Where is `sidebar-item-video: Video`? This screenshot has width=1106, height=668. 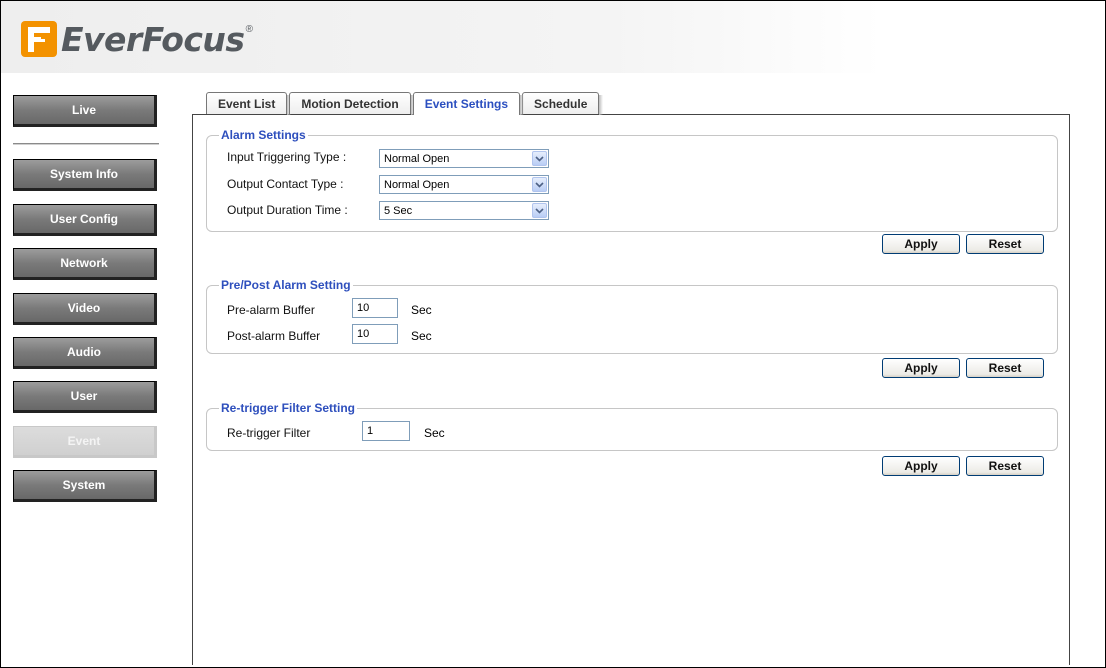 sidebar-item-video: Video is located at coordinates (85, 309).